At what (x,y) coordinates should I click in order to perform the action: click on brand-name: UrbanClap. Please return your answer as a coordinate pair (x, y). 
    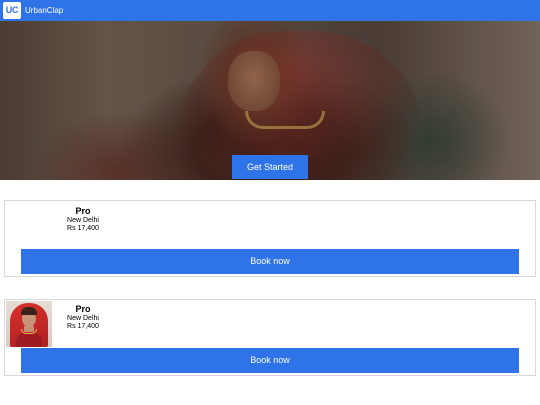
    Looking at the image, I should click on (44, 11).